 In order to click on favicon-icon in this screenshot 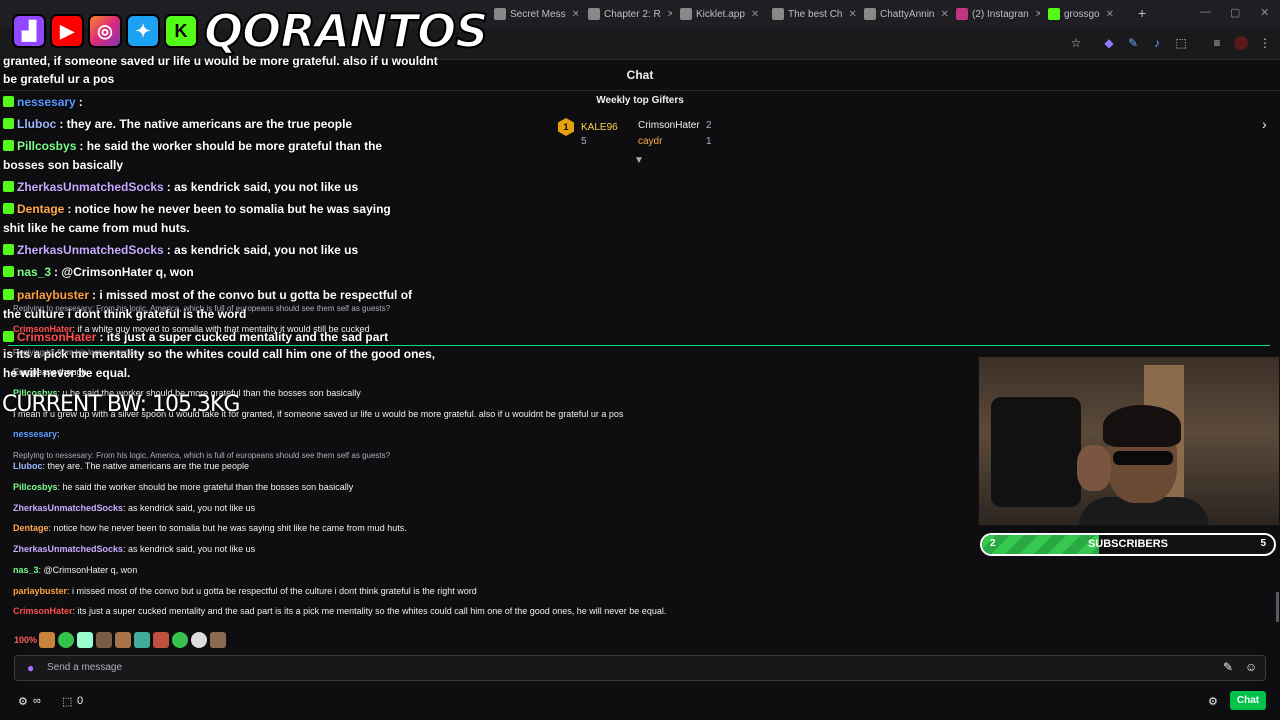, I will do `click(686, 14)`.